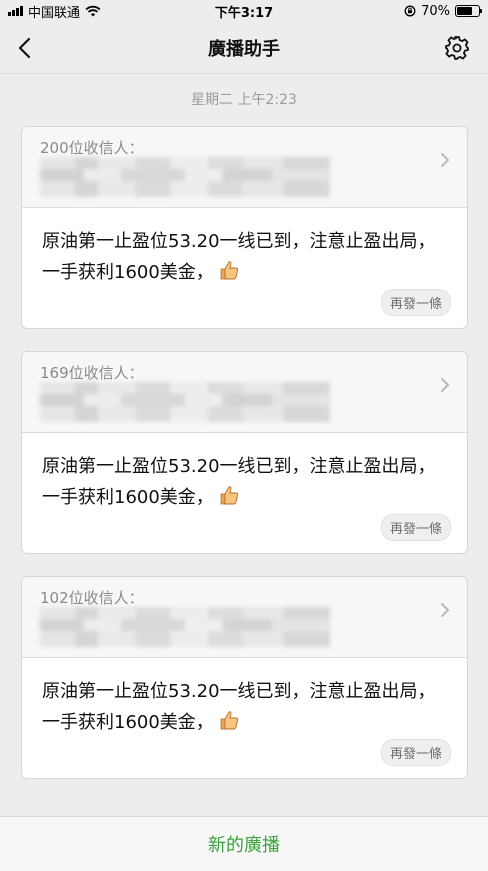 This screenshot has width=488, height=871. What do you see at coordinates (435, 11) in the screenshot?
I see `battery-percent: 70%` at bounding box center [435, 11].